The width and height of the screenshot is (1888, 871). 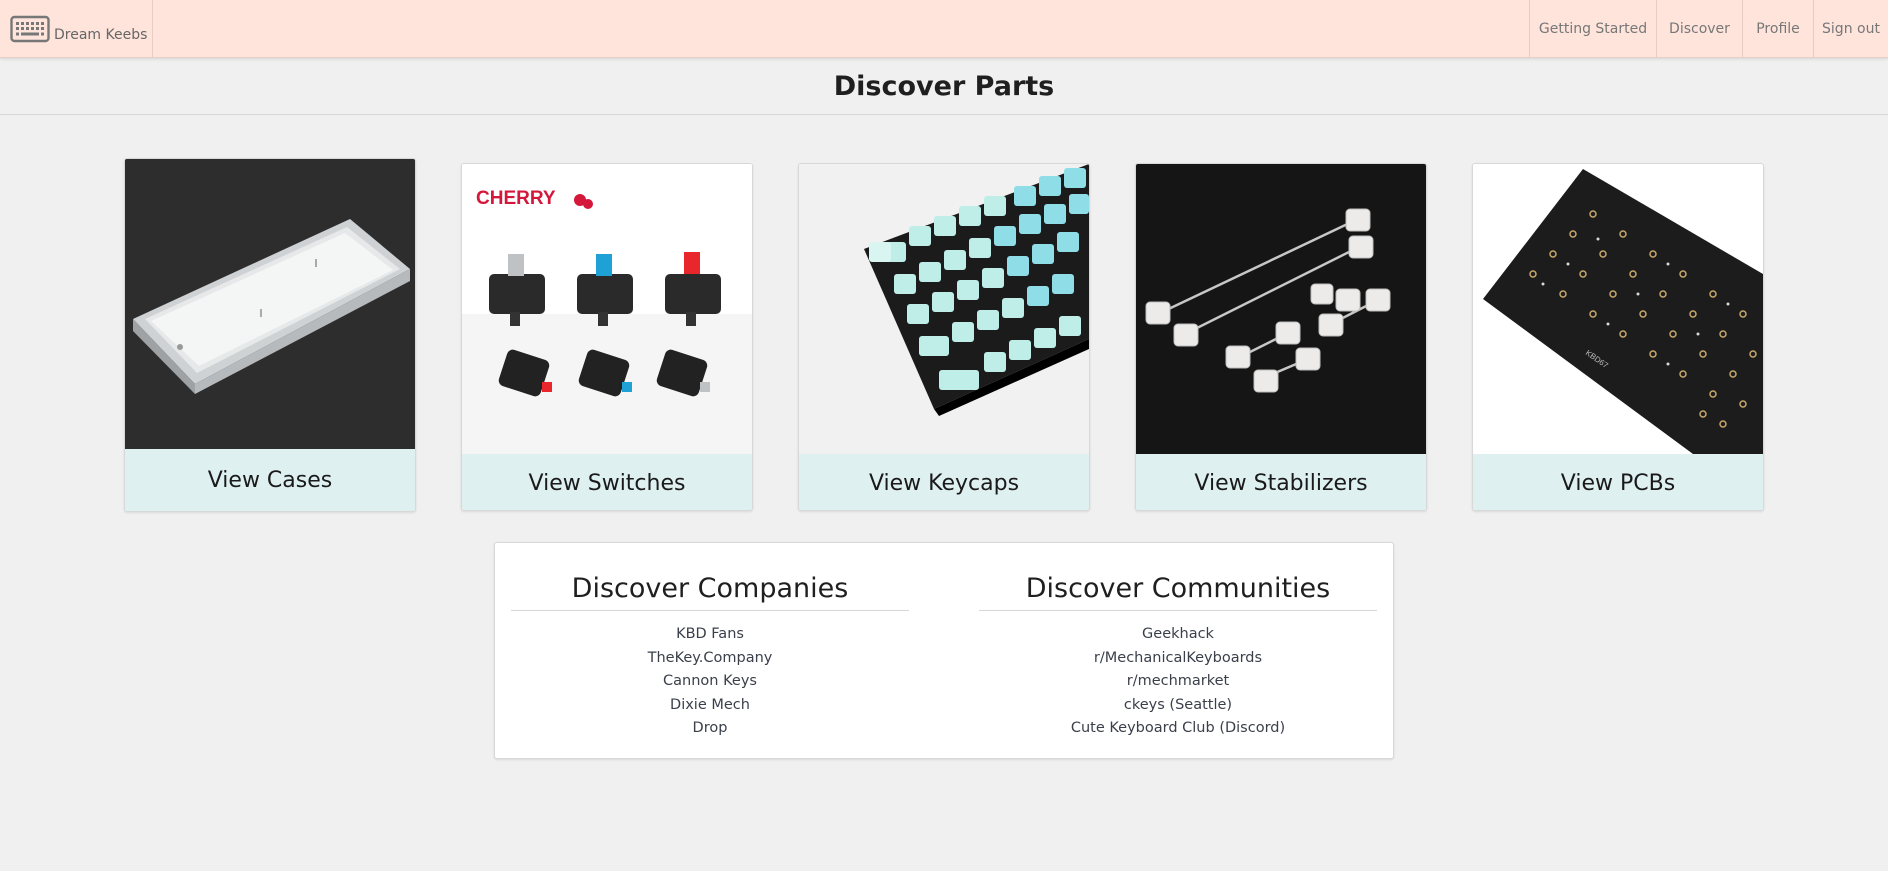 I want to click on community-link: Cute Keyboard Club (Discord), so click(x=1178, y=729).